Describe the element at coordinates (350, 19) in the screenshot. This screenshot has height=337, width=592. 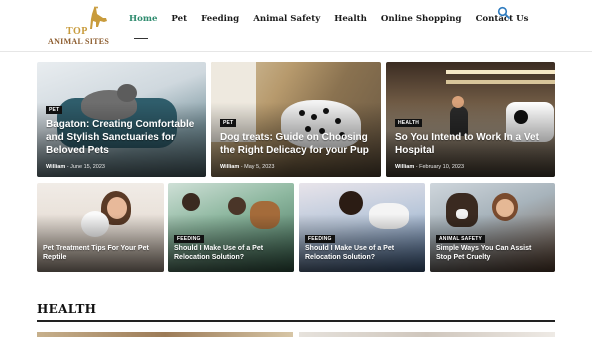
I see `nav-health: Health` at that location.